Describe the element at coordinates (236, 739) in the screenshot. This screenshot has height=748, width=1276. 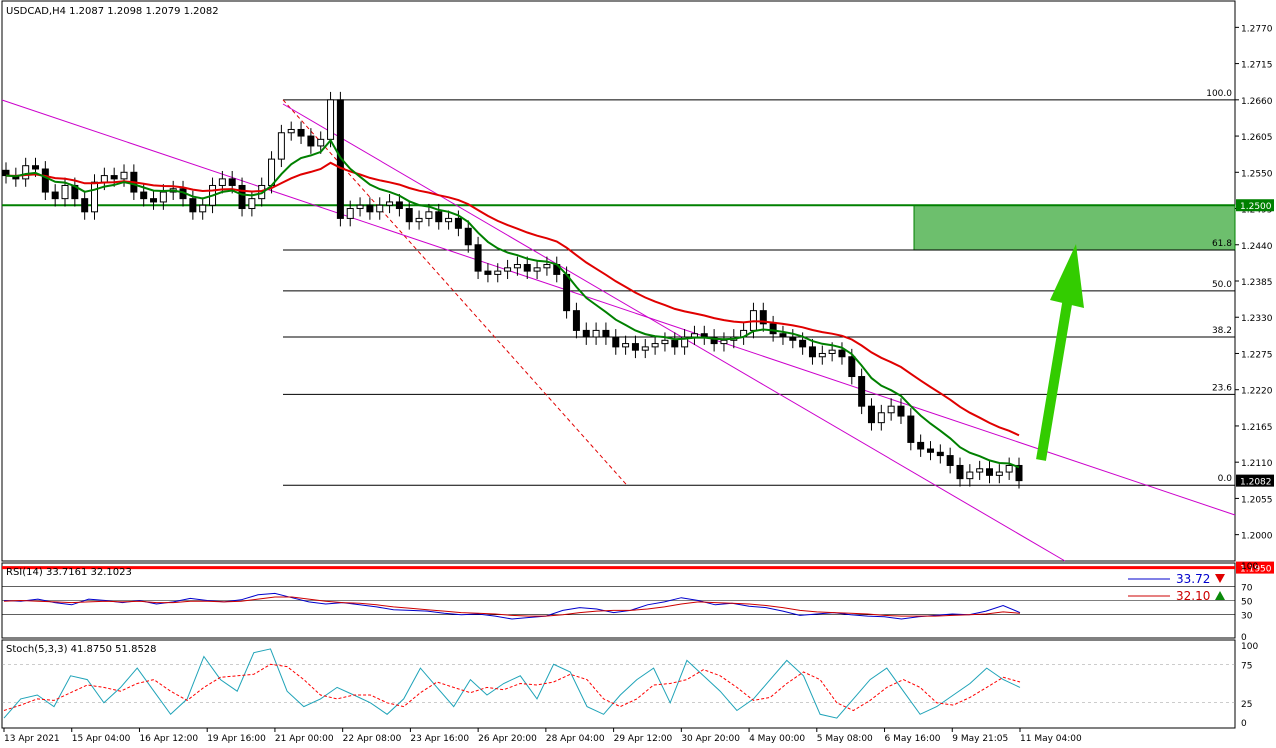
I see `time-tick-label: 19 Apr 16:00` at that location.